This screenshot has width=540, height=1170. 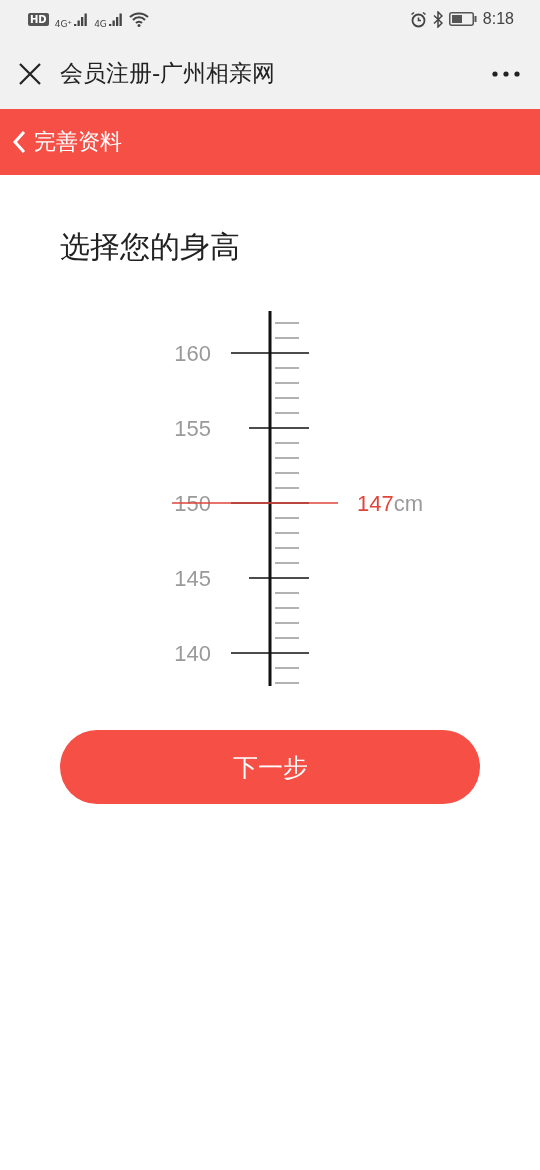 What do you see at coordinates (462, 19) in the screenshot?
I see `battery-icon` at bounding box center [462, 19].